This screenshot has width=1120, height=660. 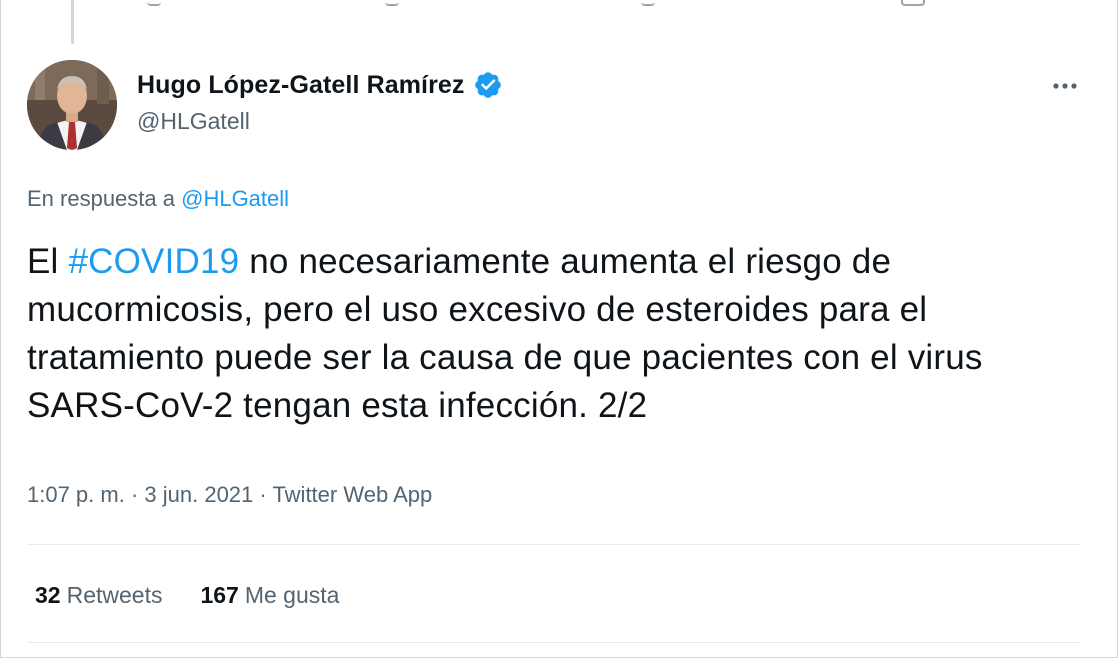 What do you see at coordinates (559, 5) in the screenshot?
I see `previous-tweet-actions-cutoff` at bounding box center [559, 5].